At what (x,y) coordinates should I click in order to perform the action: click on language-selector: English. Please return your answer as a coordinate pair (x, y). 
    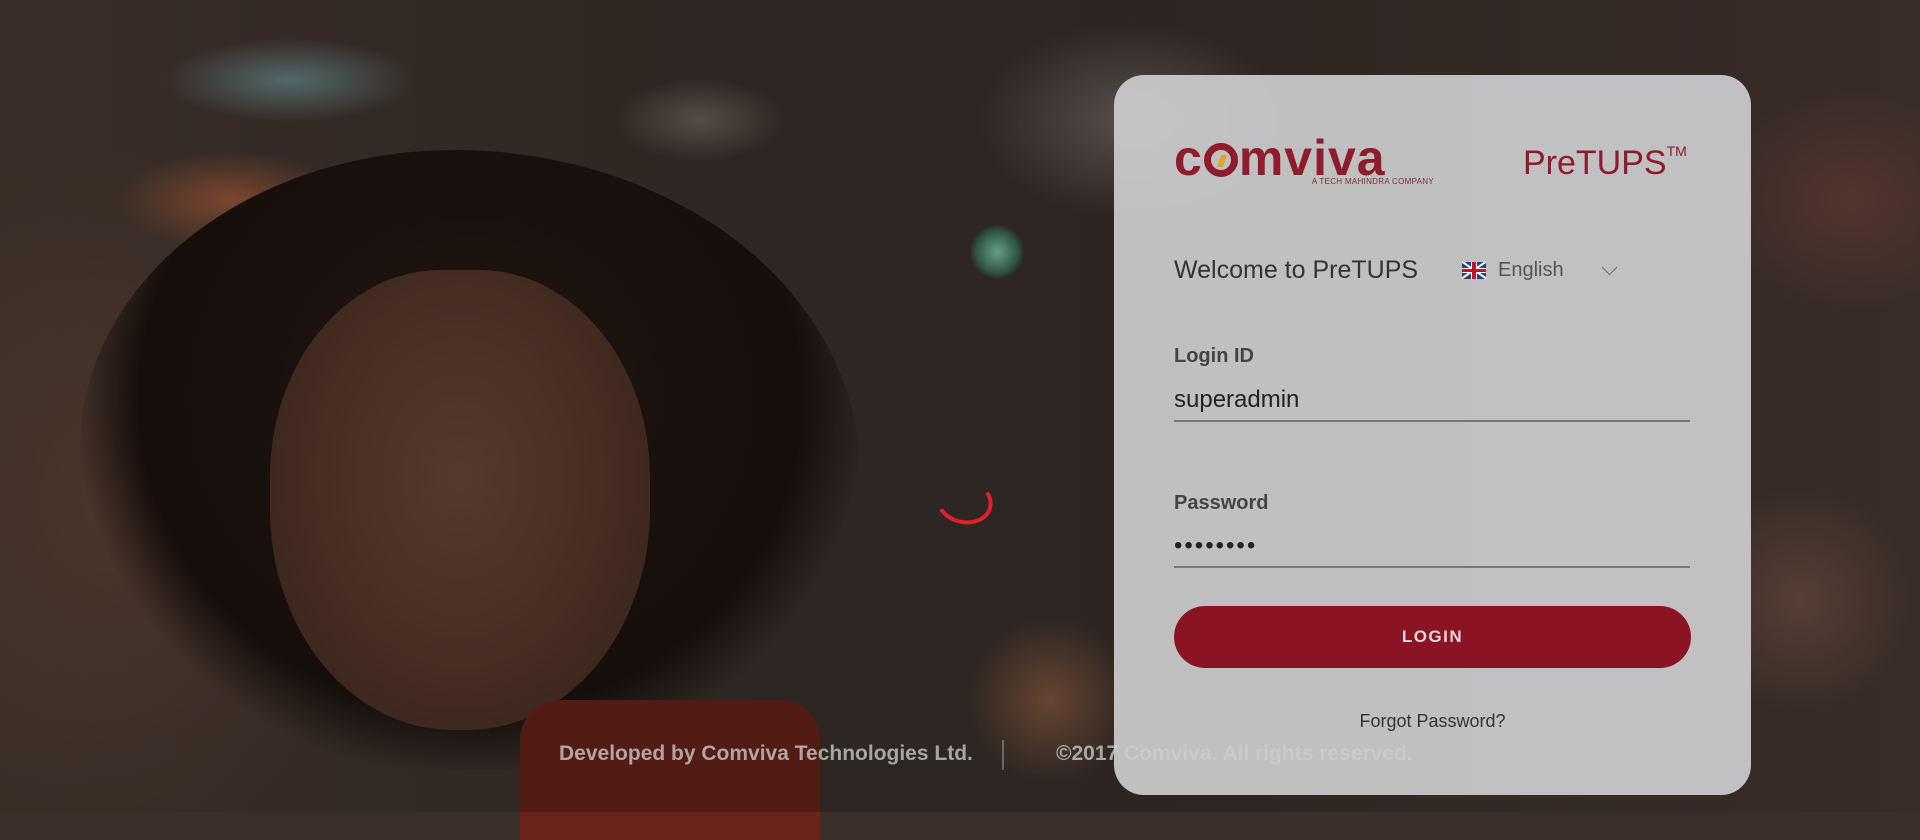
    Looking at the image, I should click on (1547, 270).